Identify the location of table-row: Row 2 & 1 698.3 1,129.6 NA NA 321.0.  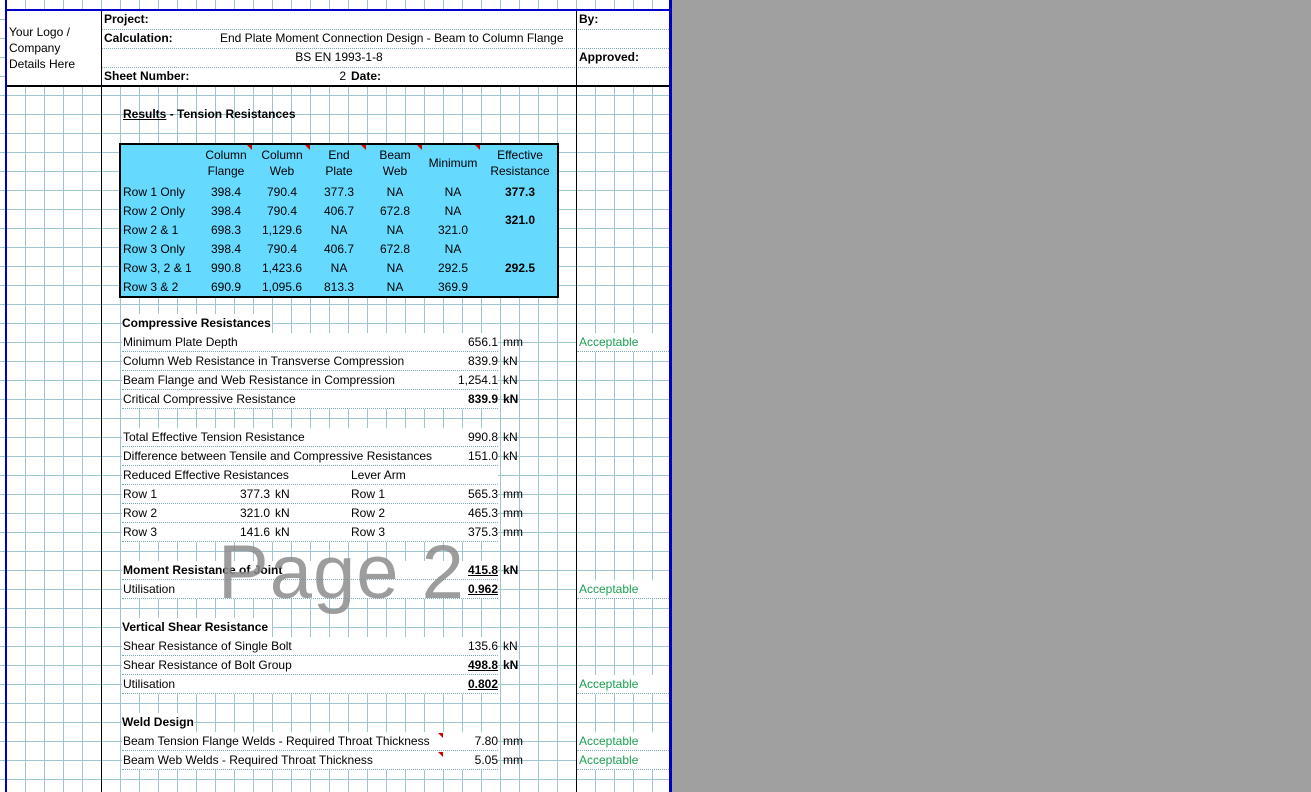
(303, 230).